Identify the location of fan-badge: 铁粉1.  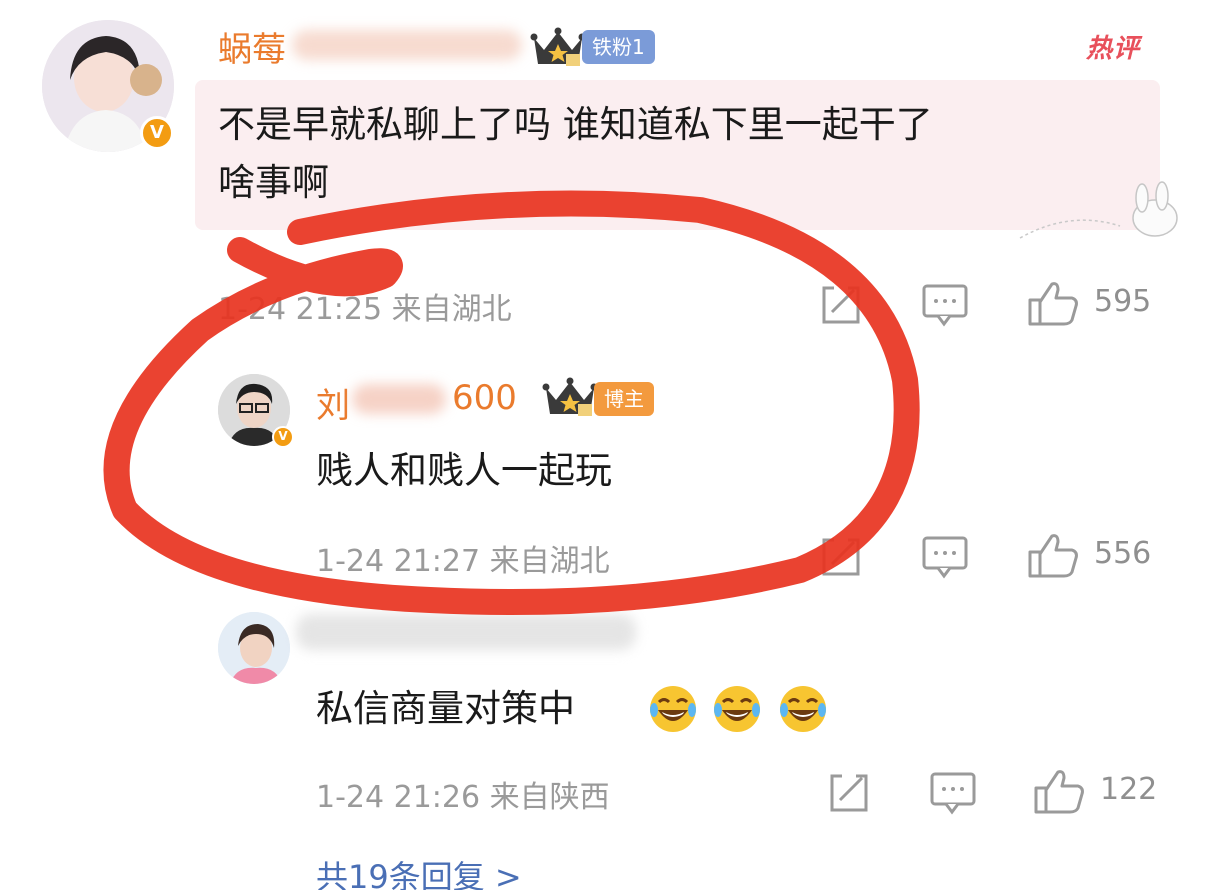
(618, 47).